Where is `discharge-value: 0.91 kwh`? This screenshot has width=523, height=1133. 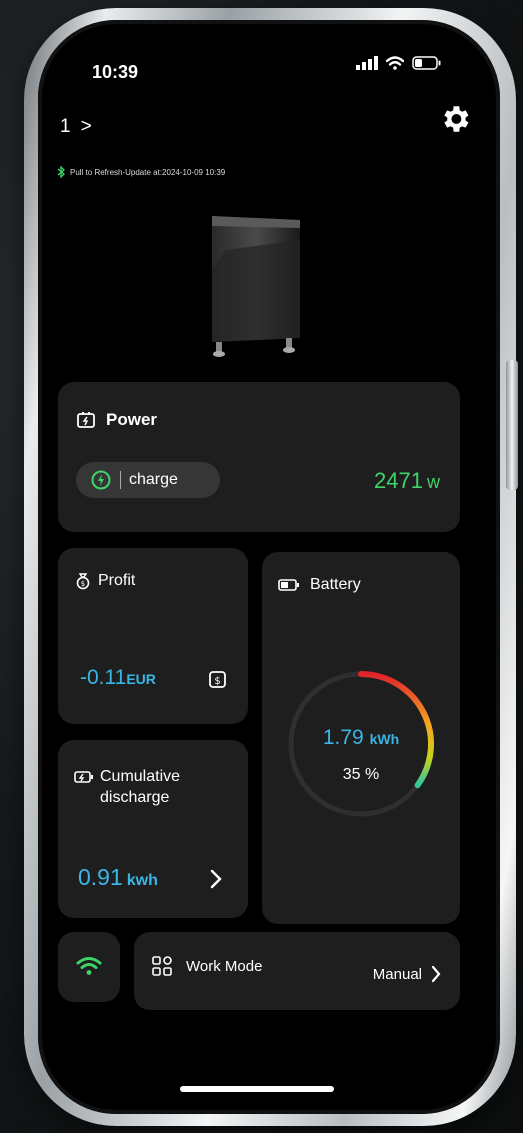 discharge-value: 0.91 kwh is located at coordinates (118, 877).